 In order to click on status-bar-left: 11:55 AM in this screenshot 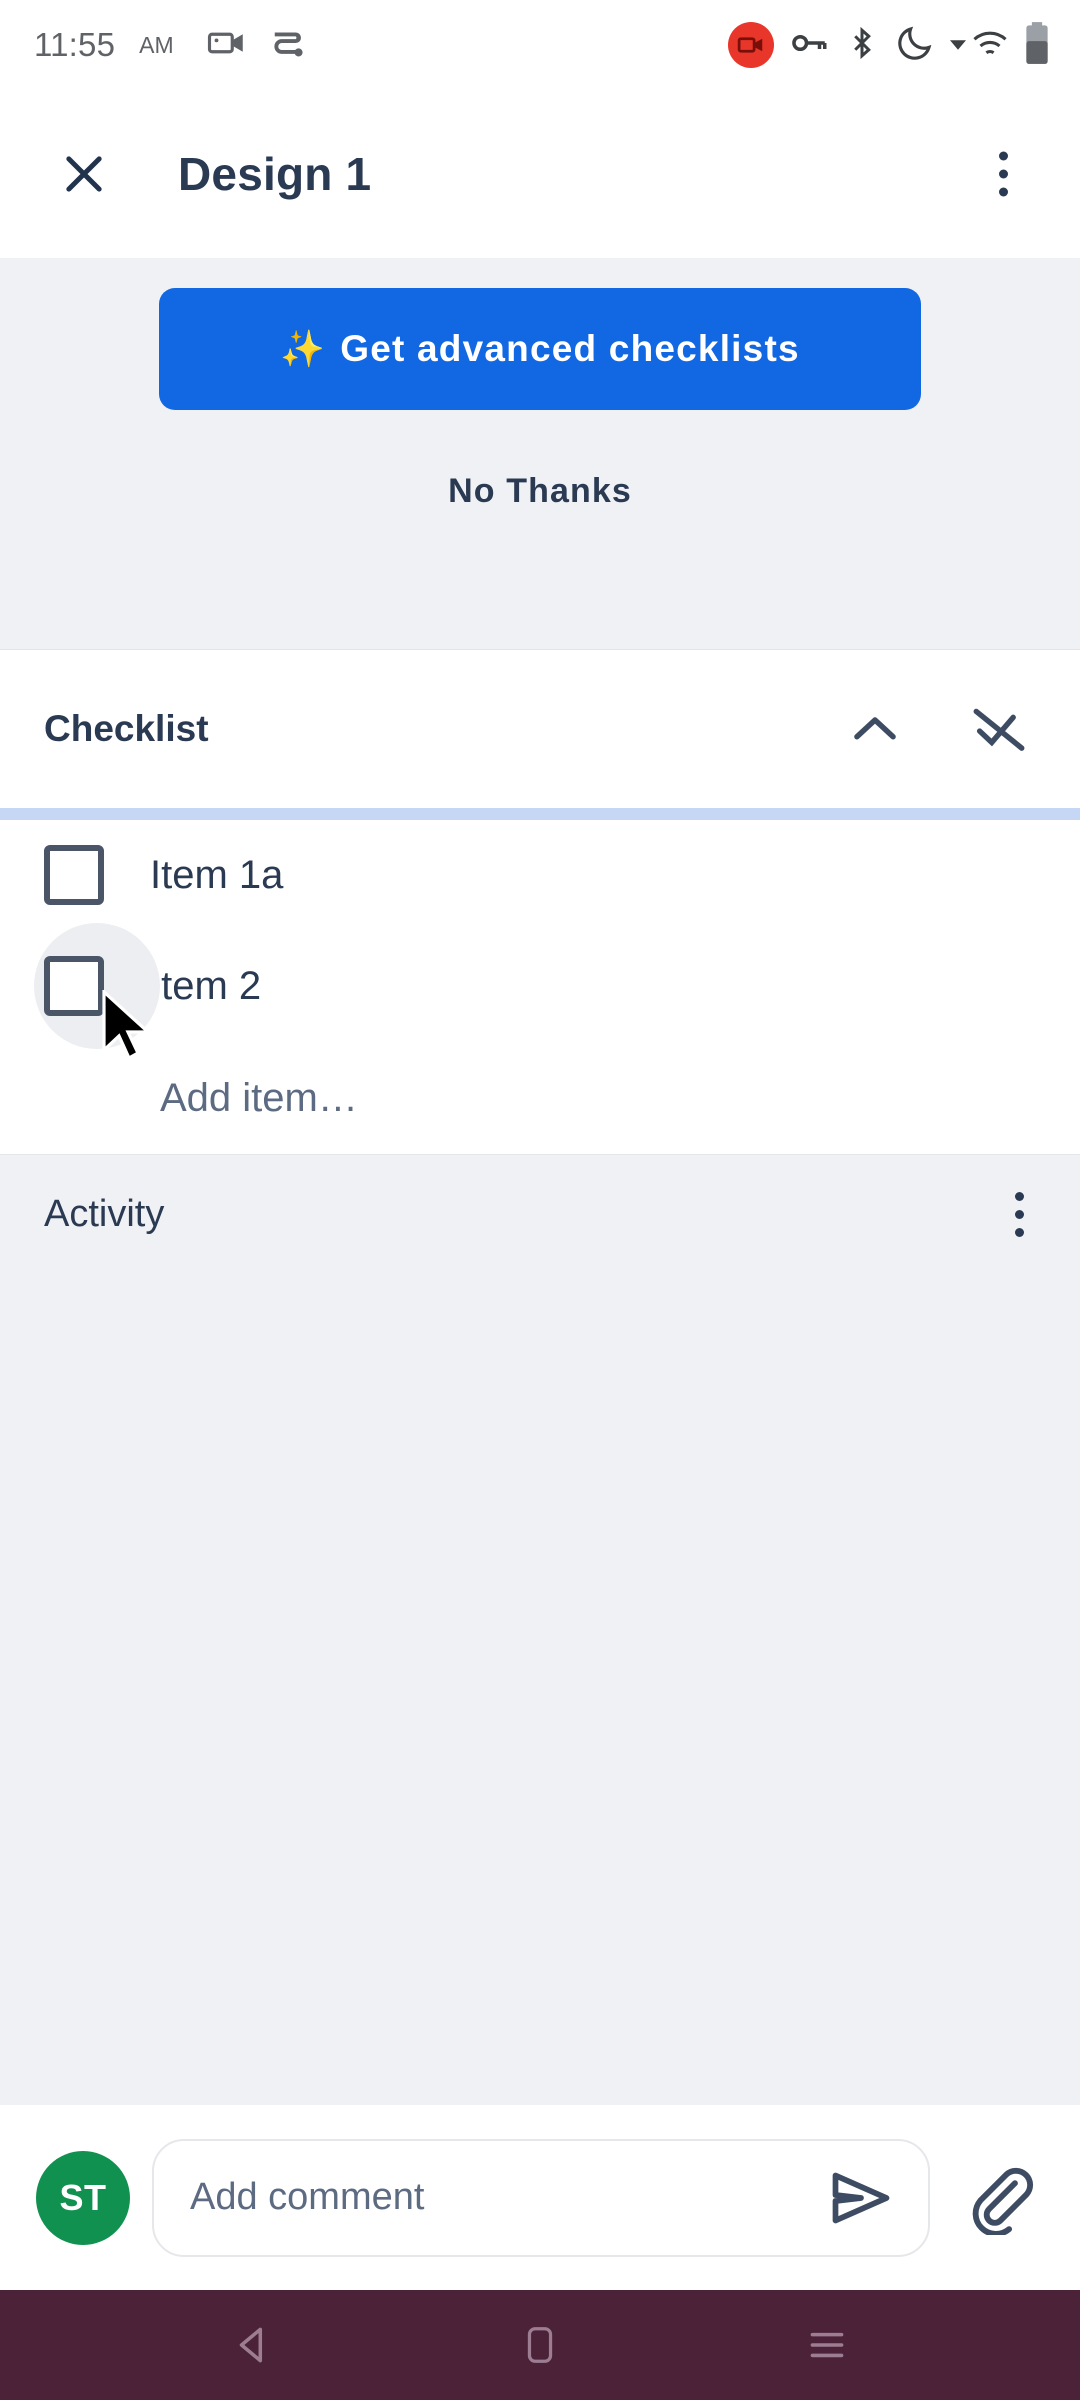, I will do `click(171, 45)`.